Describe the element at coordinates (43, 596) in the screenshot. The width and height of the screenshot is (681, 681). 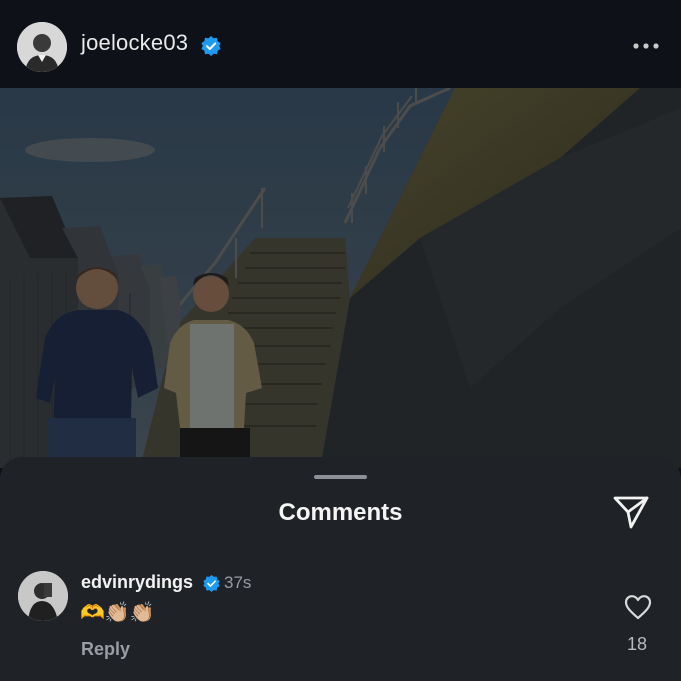
I see `commenter-avatar` at that location.